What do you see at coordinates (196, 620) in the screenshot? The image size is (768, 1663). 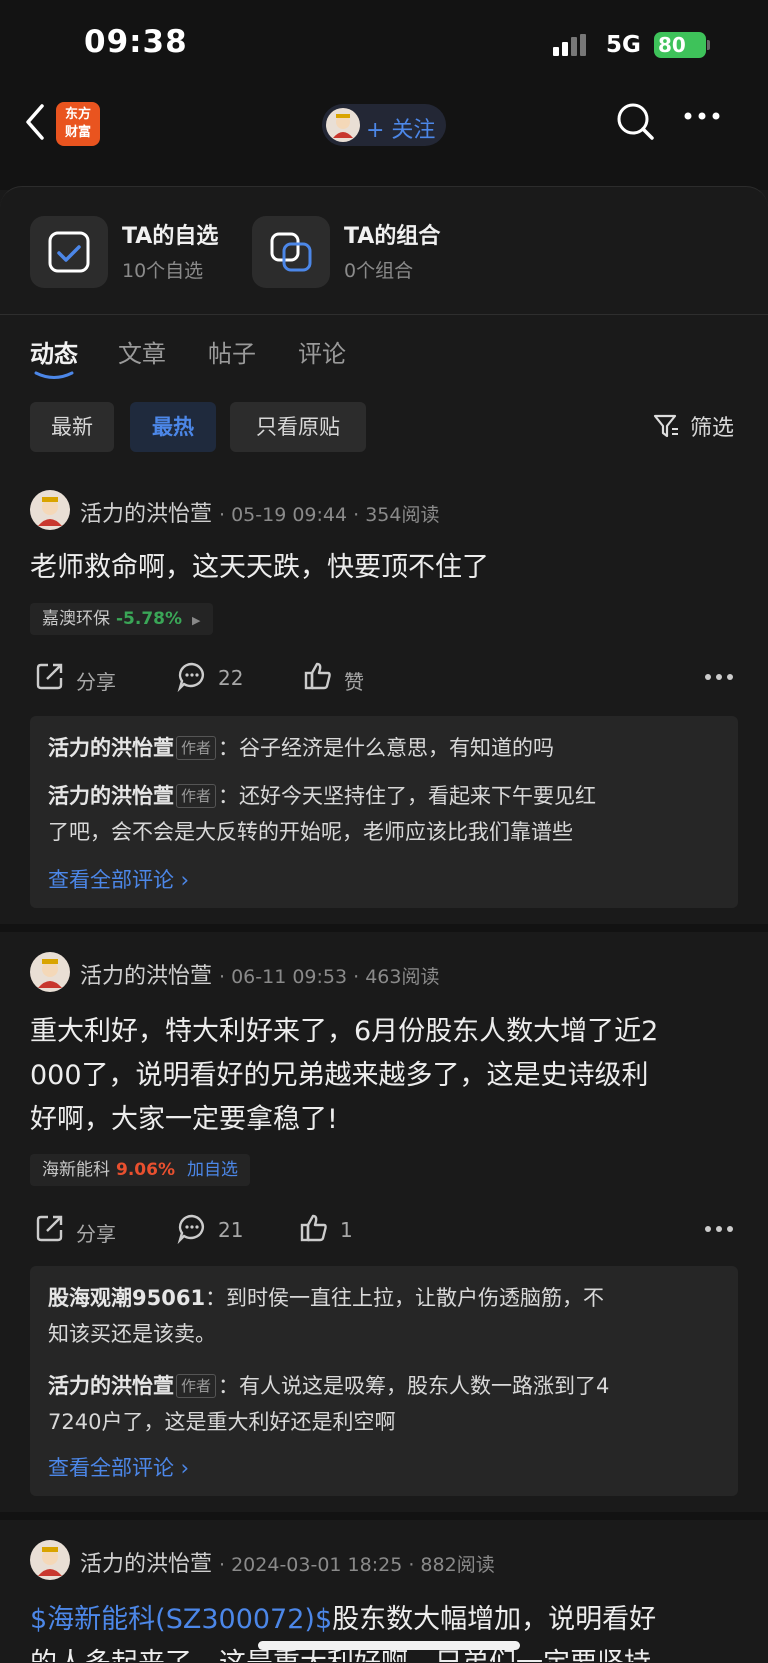 I see `caret-right-icon: ▶` at bounding box center [196, 620].